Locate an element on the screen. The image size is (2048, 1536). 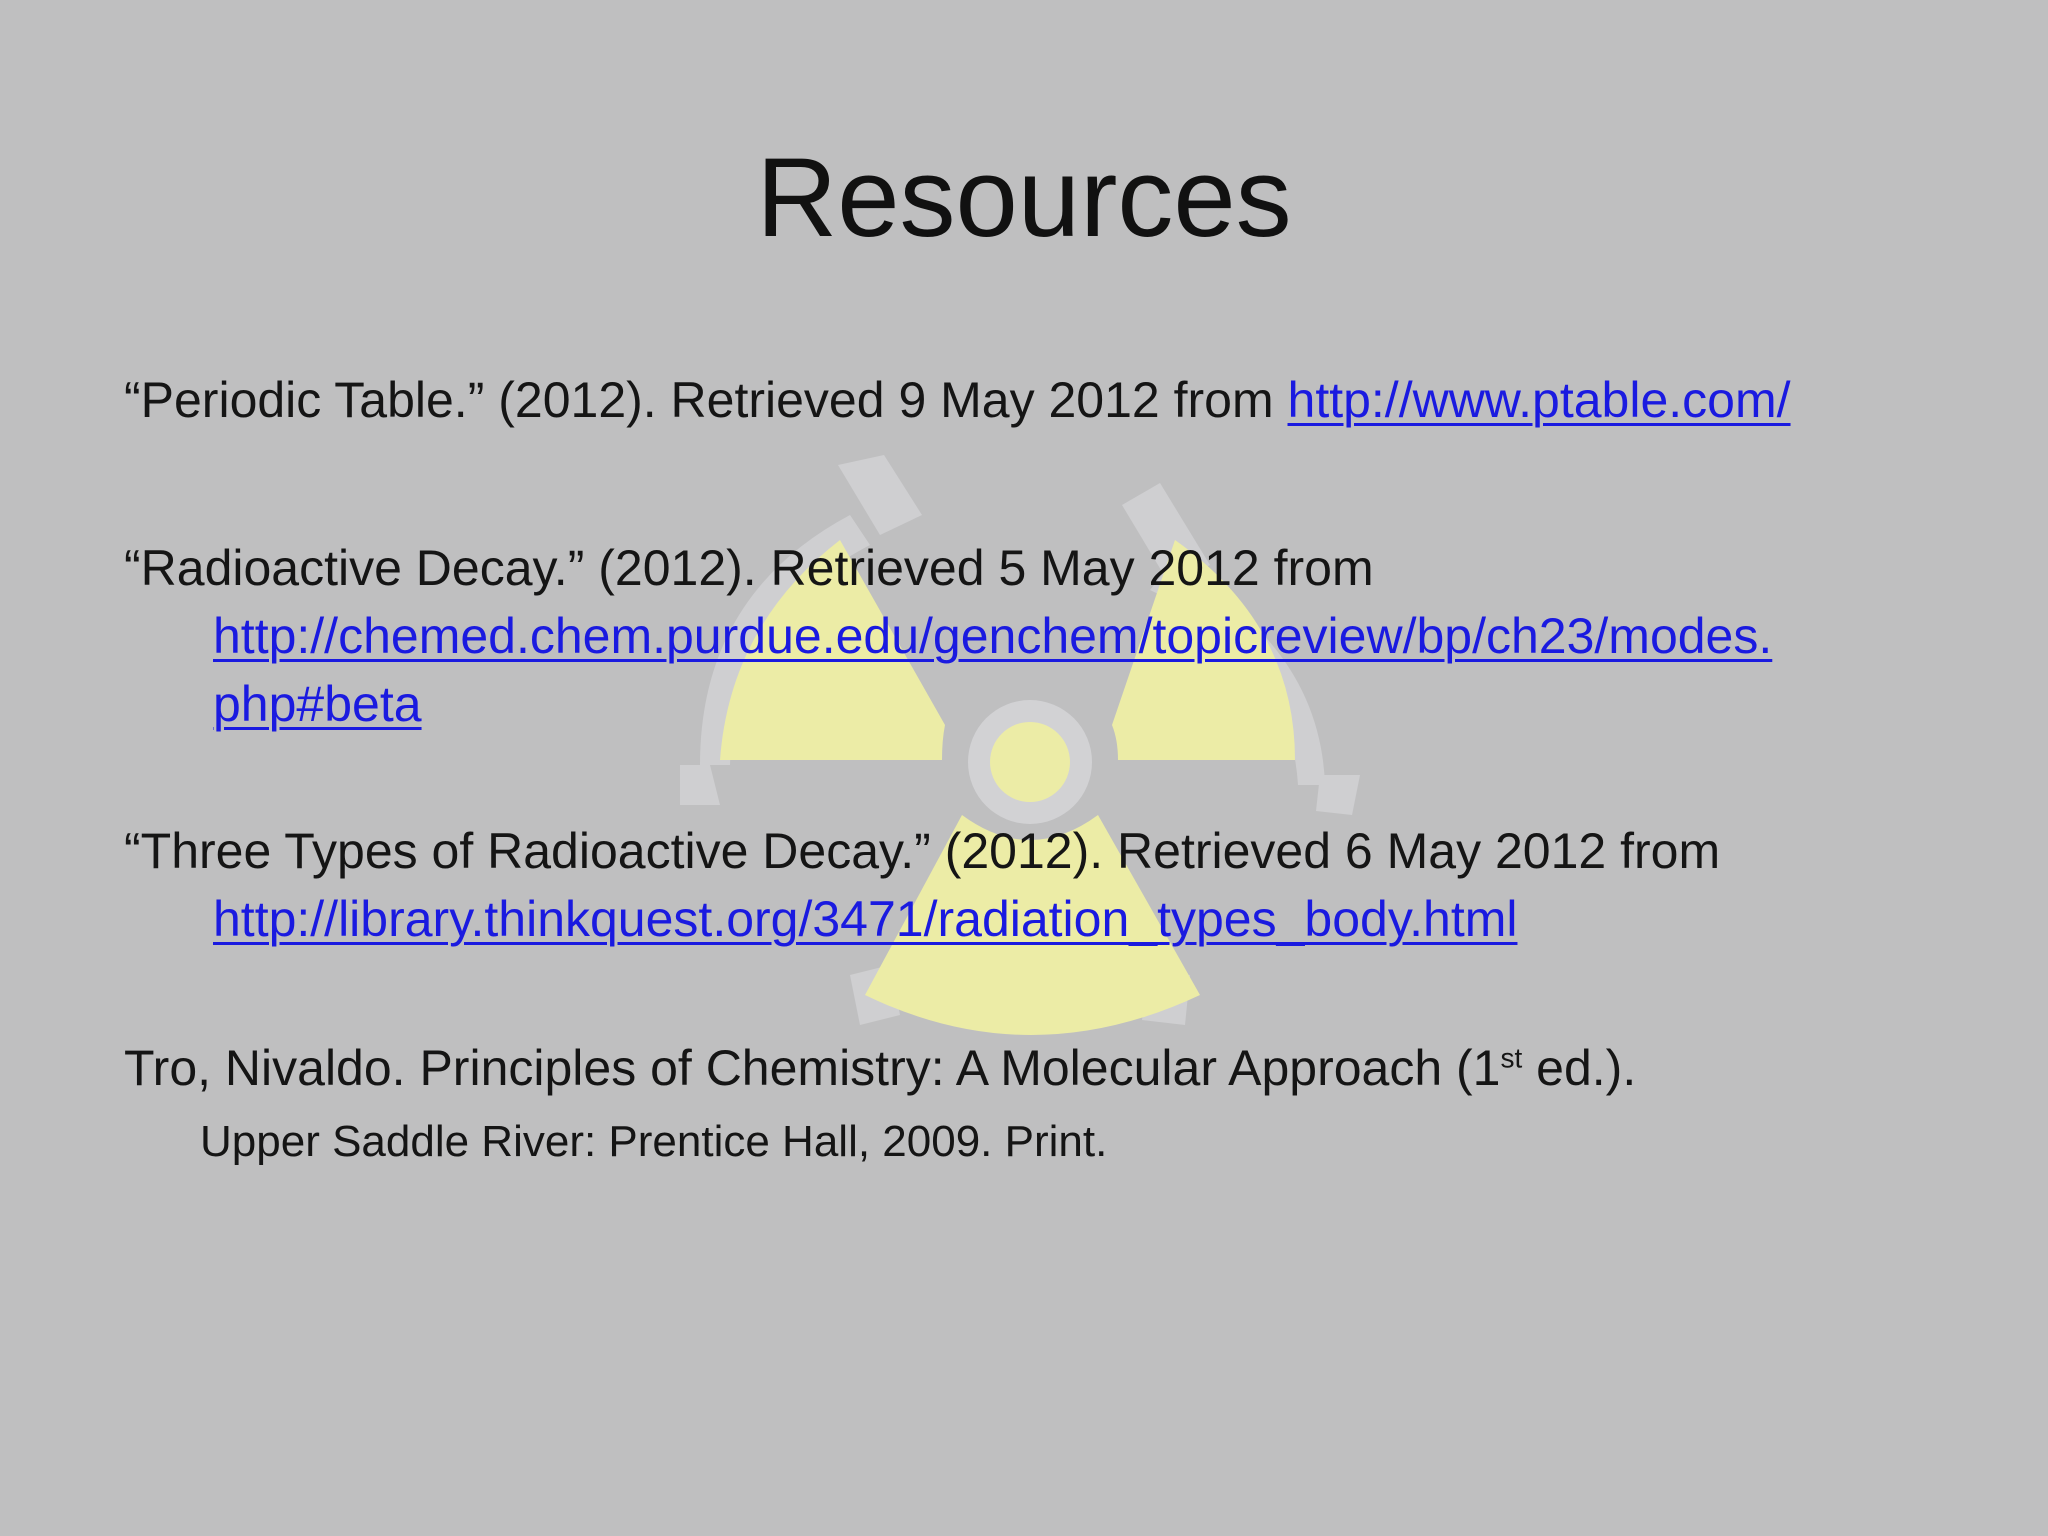
reference-link: http://www.ptable.com/ is located at coordinates (1539, 400).